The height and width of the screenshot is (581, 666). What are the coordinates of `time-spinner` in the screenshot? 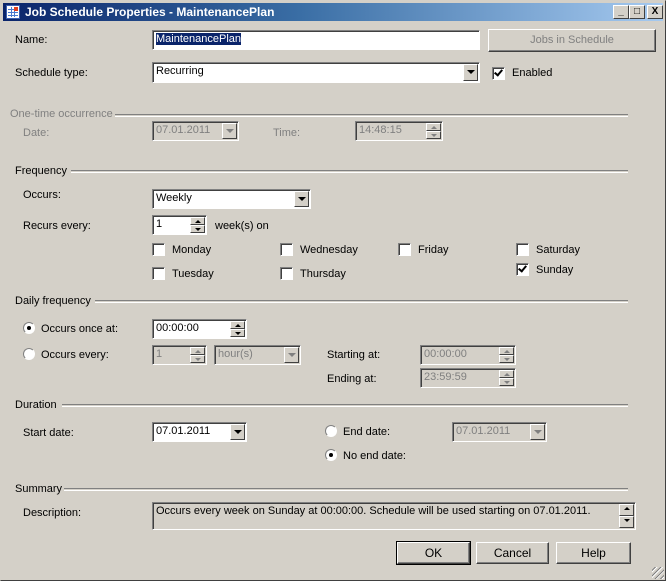 It's located at (433, 131).